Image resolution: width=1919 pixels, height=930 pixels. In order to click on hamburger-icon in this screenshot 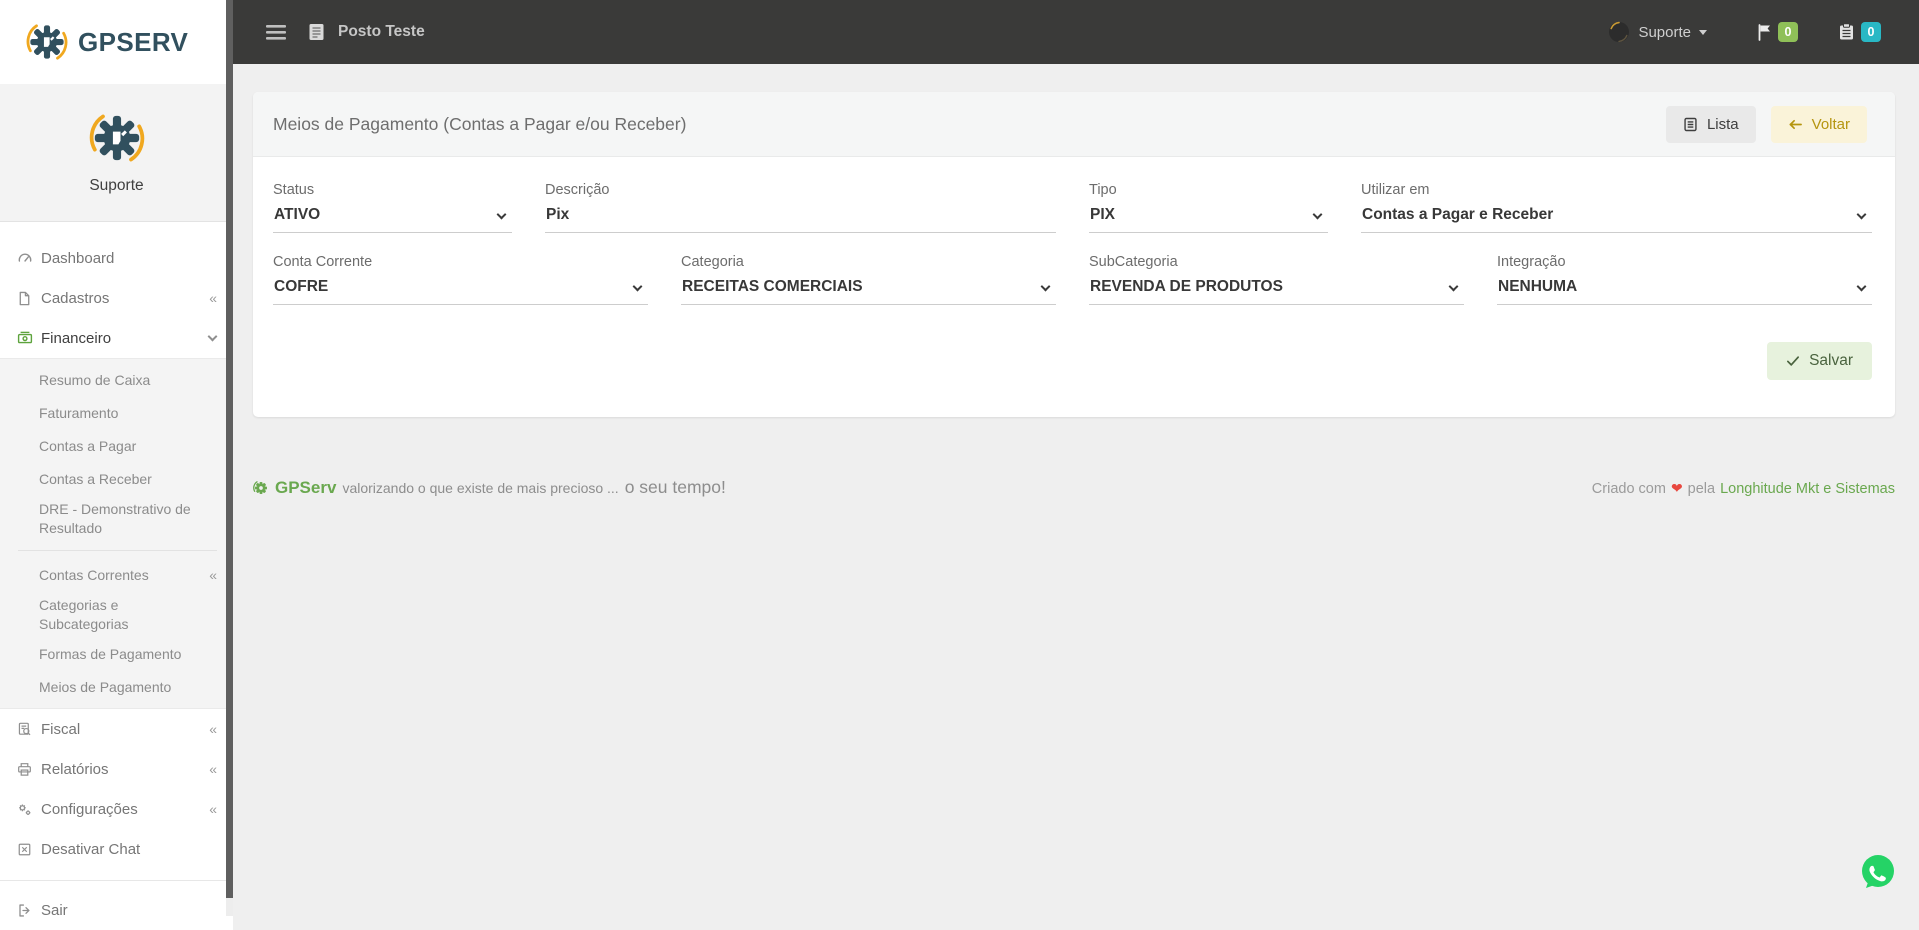, I will do `click(276, 32)`.